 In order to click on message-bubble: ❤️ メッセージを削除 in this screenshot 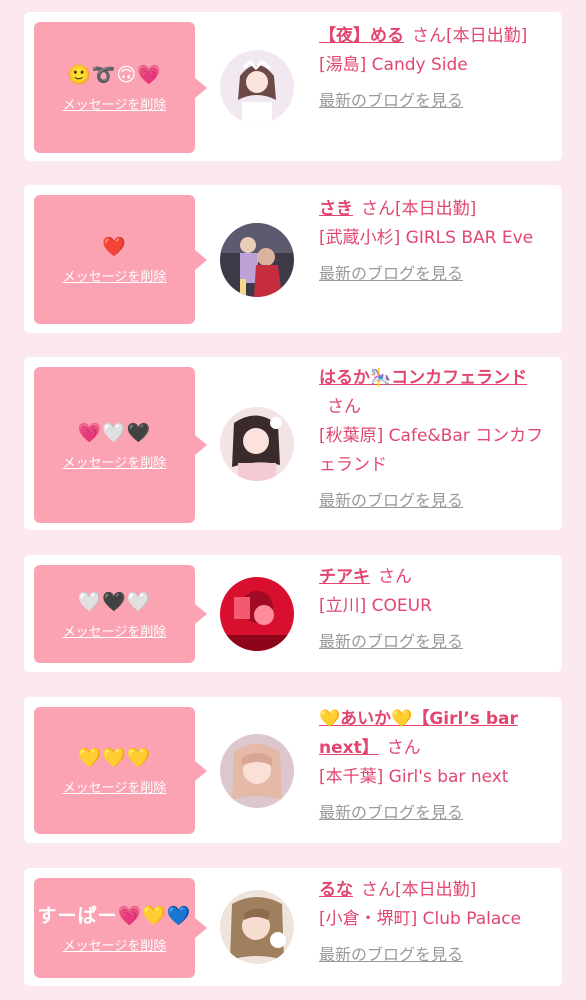, I will do `click(120, 259)`.